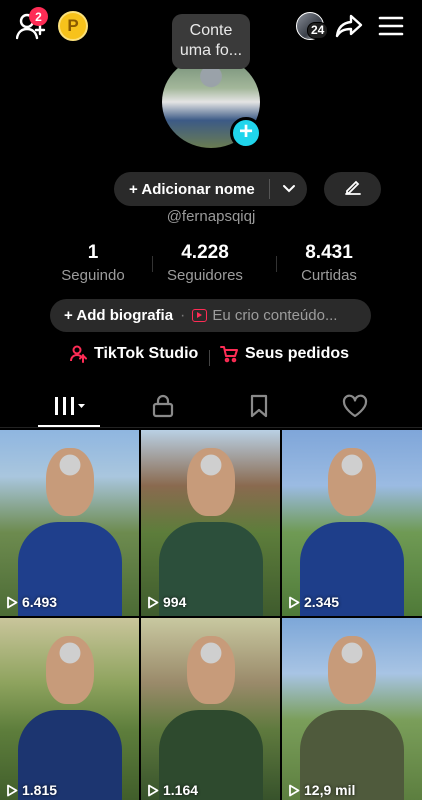 This screenshot has height=800, width=422. I want to click on stat-following: 1 Seguindo, so click(93, 263).